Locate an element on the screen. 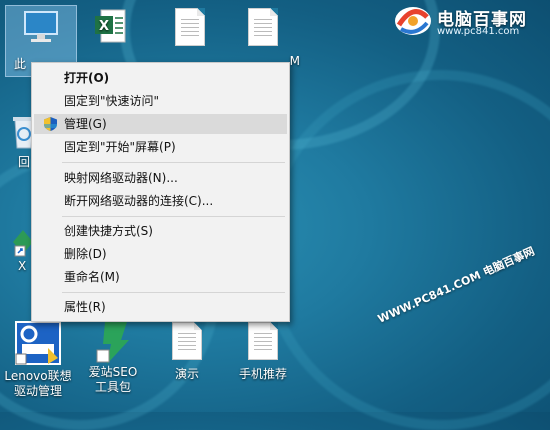 The image size is (550, 430). desktop-icon-aizhan-seo: 爱站SEO工具包 is located at coordinates (113, 357).